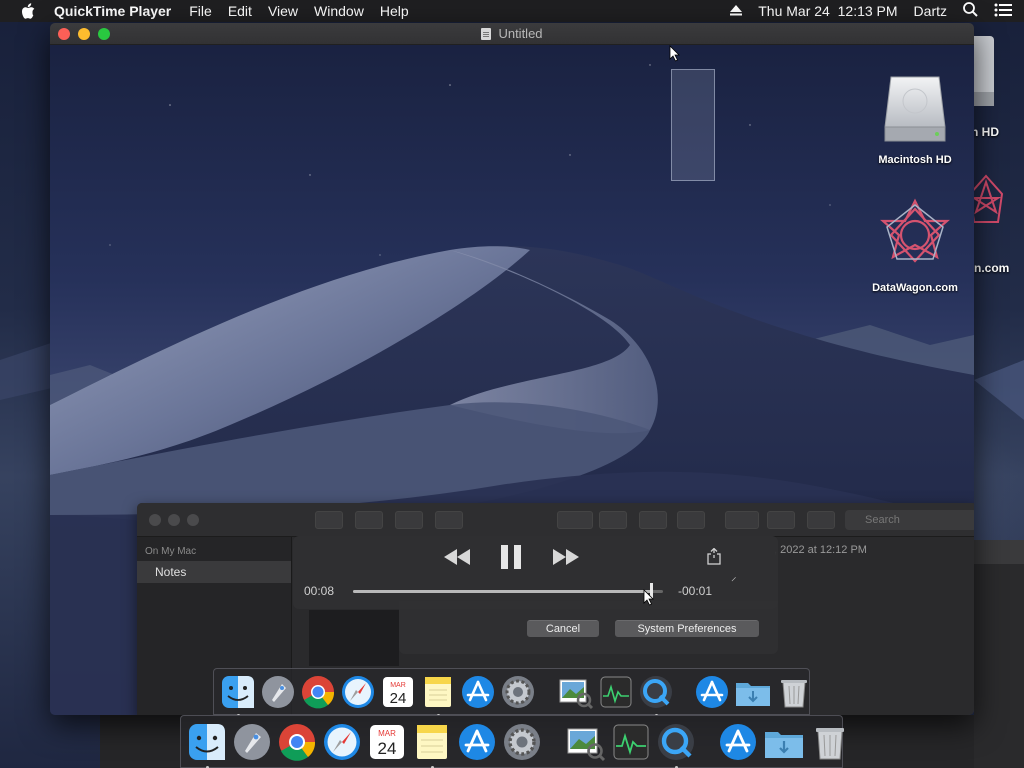  I want to click on cancel-button: Cancel, so click(563, 628).